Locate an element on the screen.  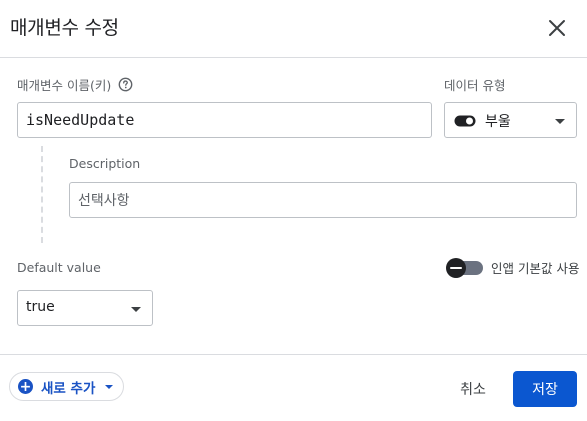
dialog-title: 매개변수 수정 is located at coordinates (64, 28).